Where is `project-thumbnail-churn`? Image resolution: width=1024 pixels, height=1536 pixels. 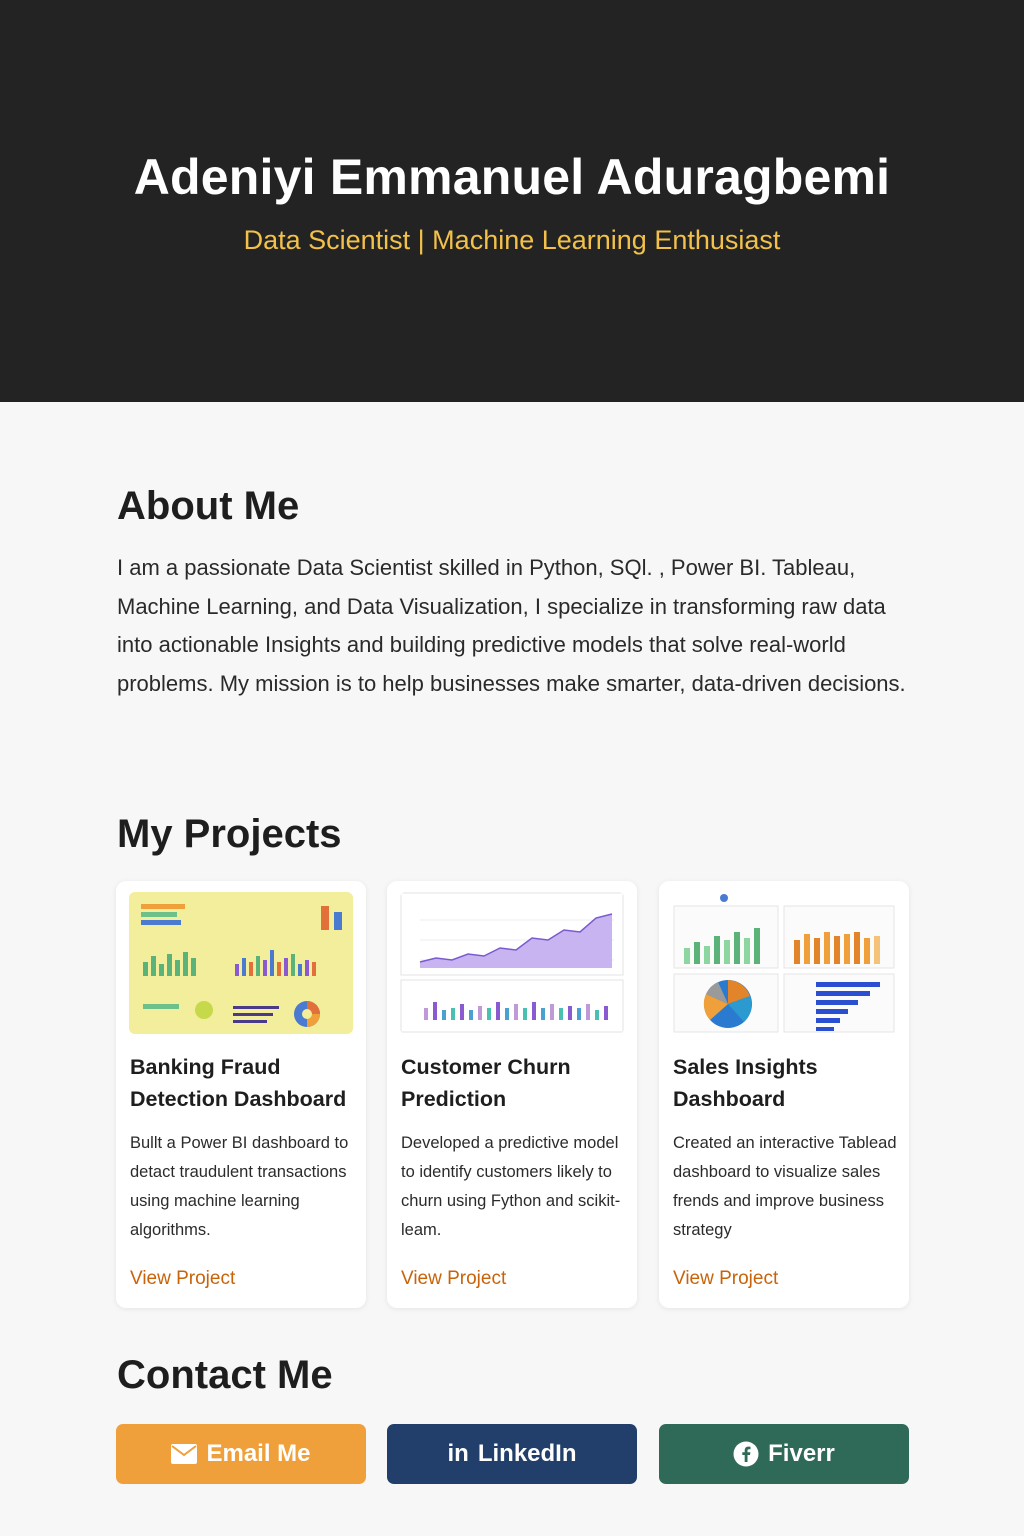
project-thumbnail-churn is located at coordinates (512, 963).